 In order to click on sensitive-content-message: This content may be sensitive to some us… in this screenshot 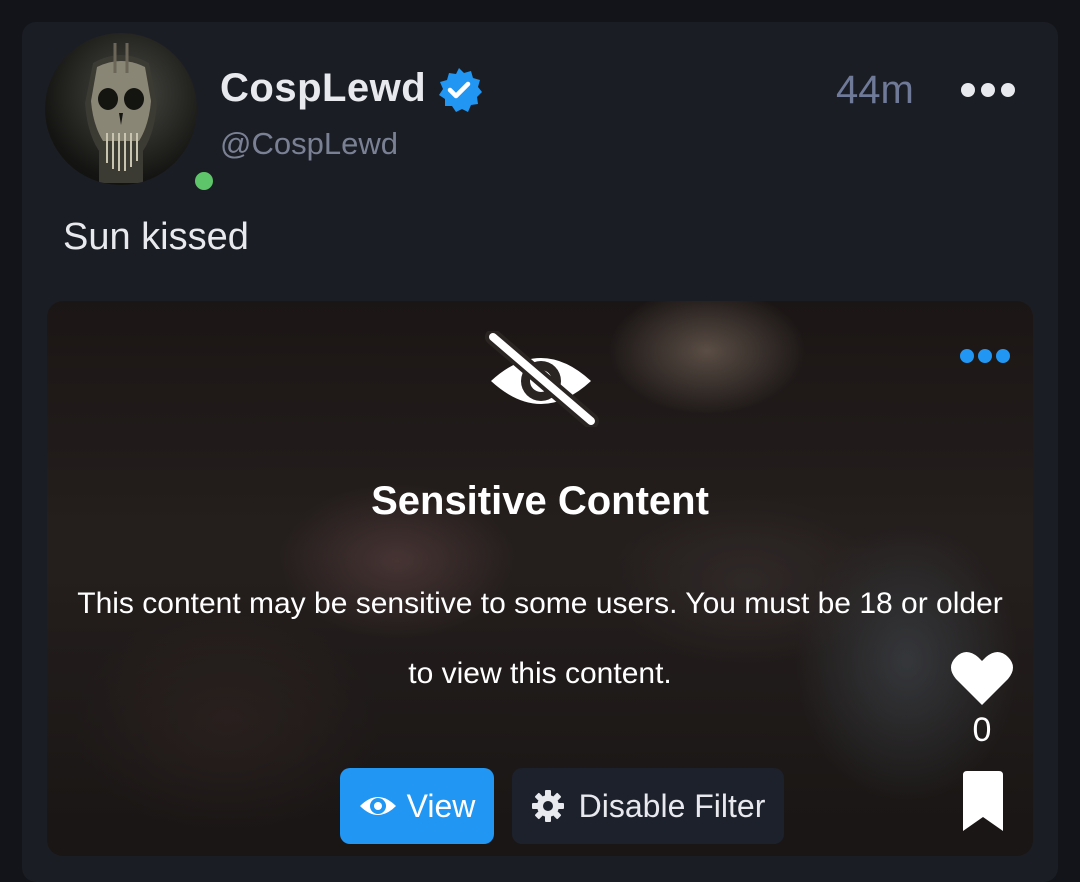, I will do `click(540, 638)`.